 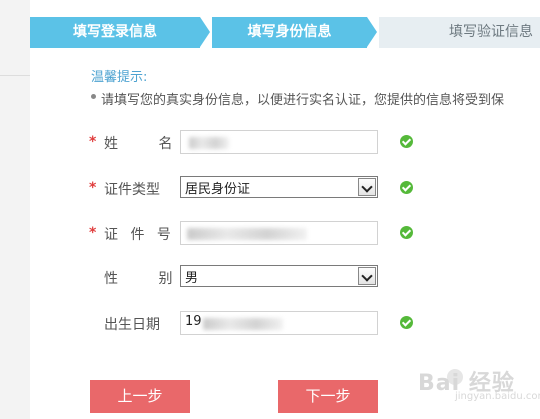 What do you see at coordinates (289, 32) in the screenshot?
I see `step-identity-info: 填写身份信息` at bounding box center [289, 32].